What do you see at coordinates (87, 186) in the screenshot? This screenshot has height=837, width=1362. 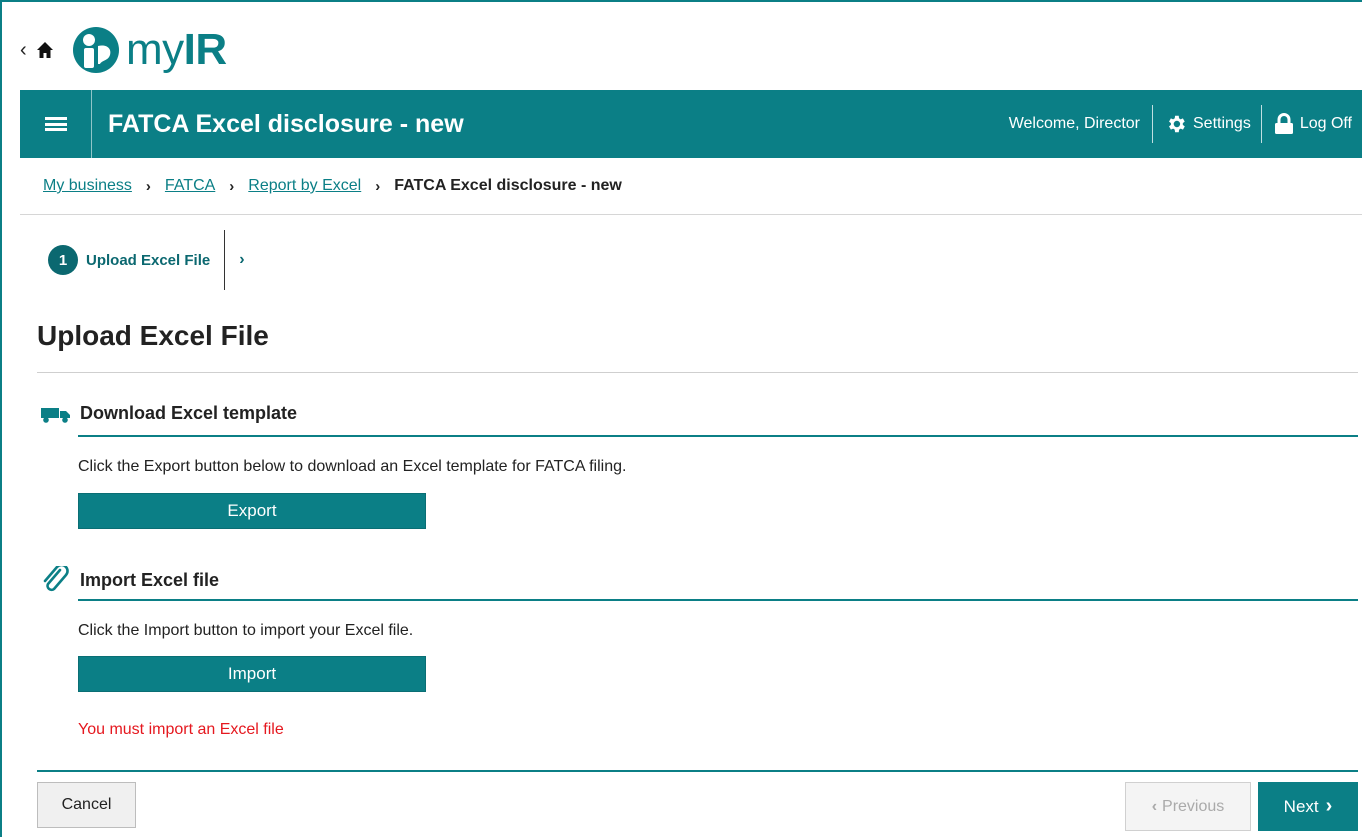 I see `breadcrumb-link-my-business: My business` at bounding box center [87, 186].